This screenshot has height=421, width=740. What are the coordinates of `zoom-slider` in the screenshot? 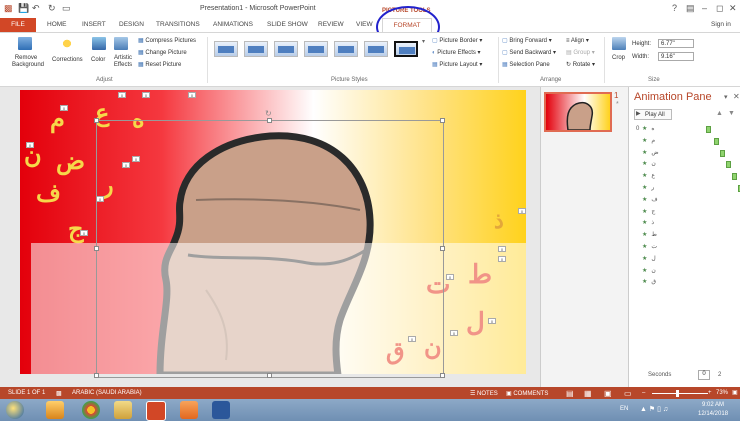 It's located at (680, 393).